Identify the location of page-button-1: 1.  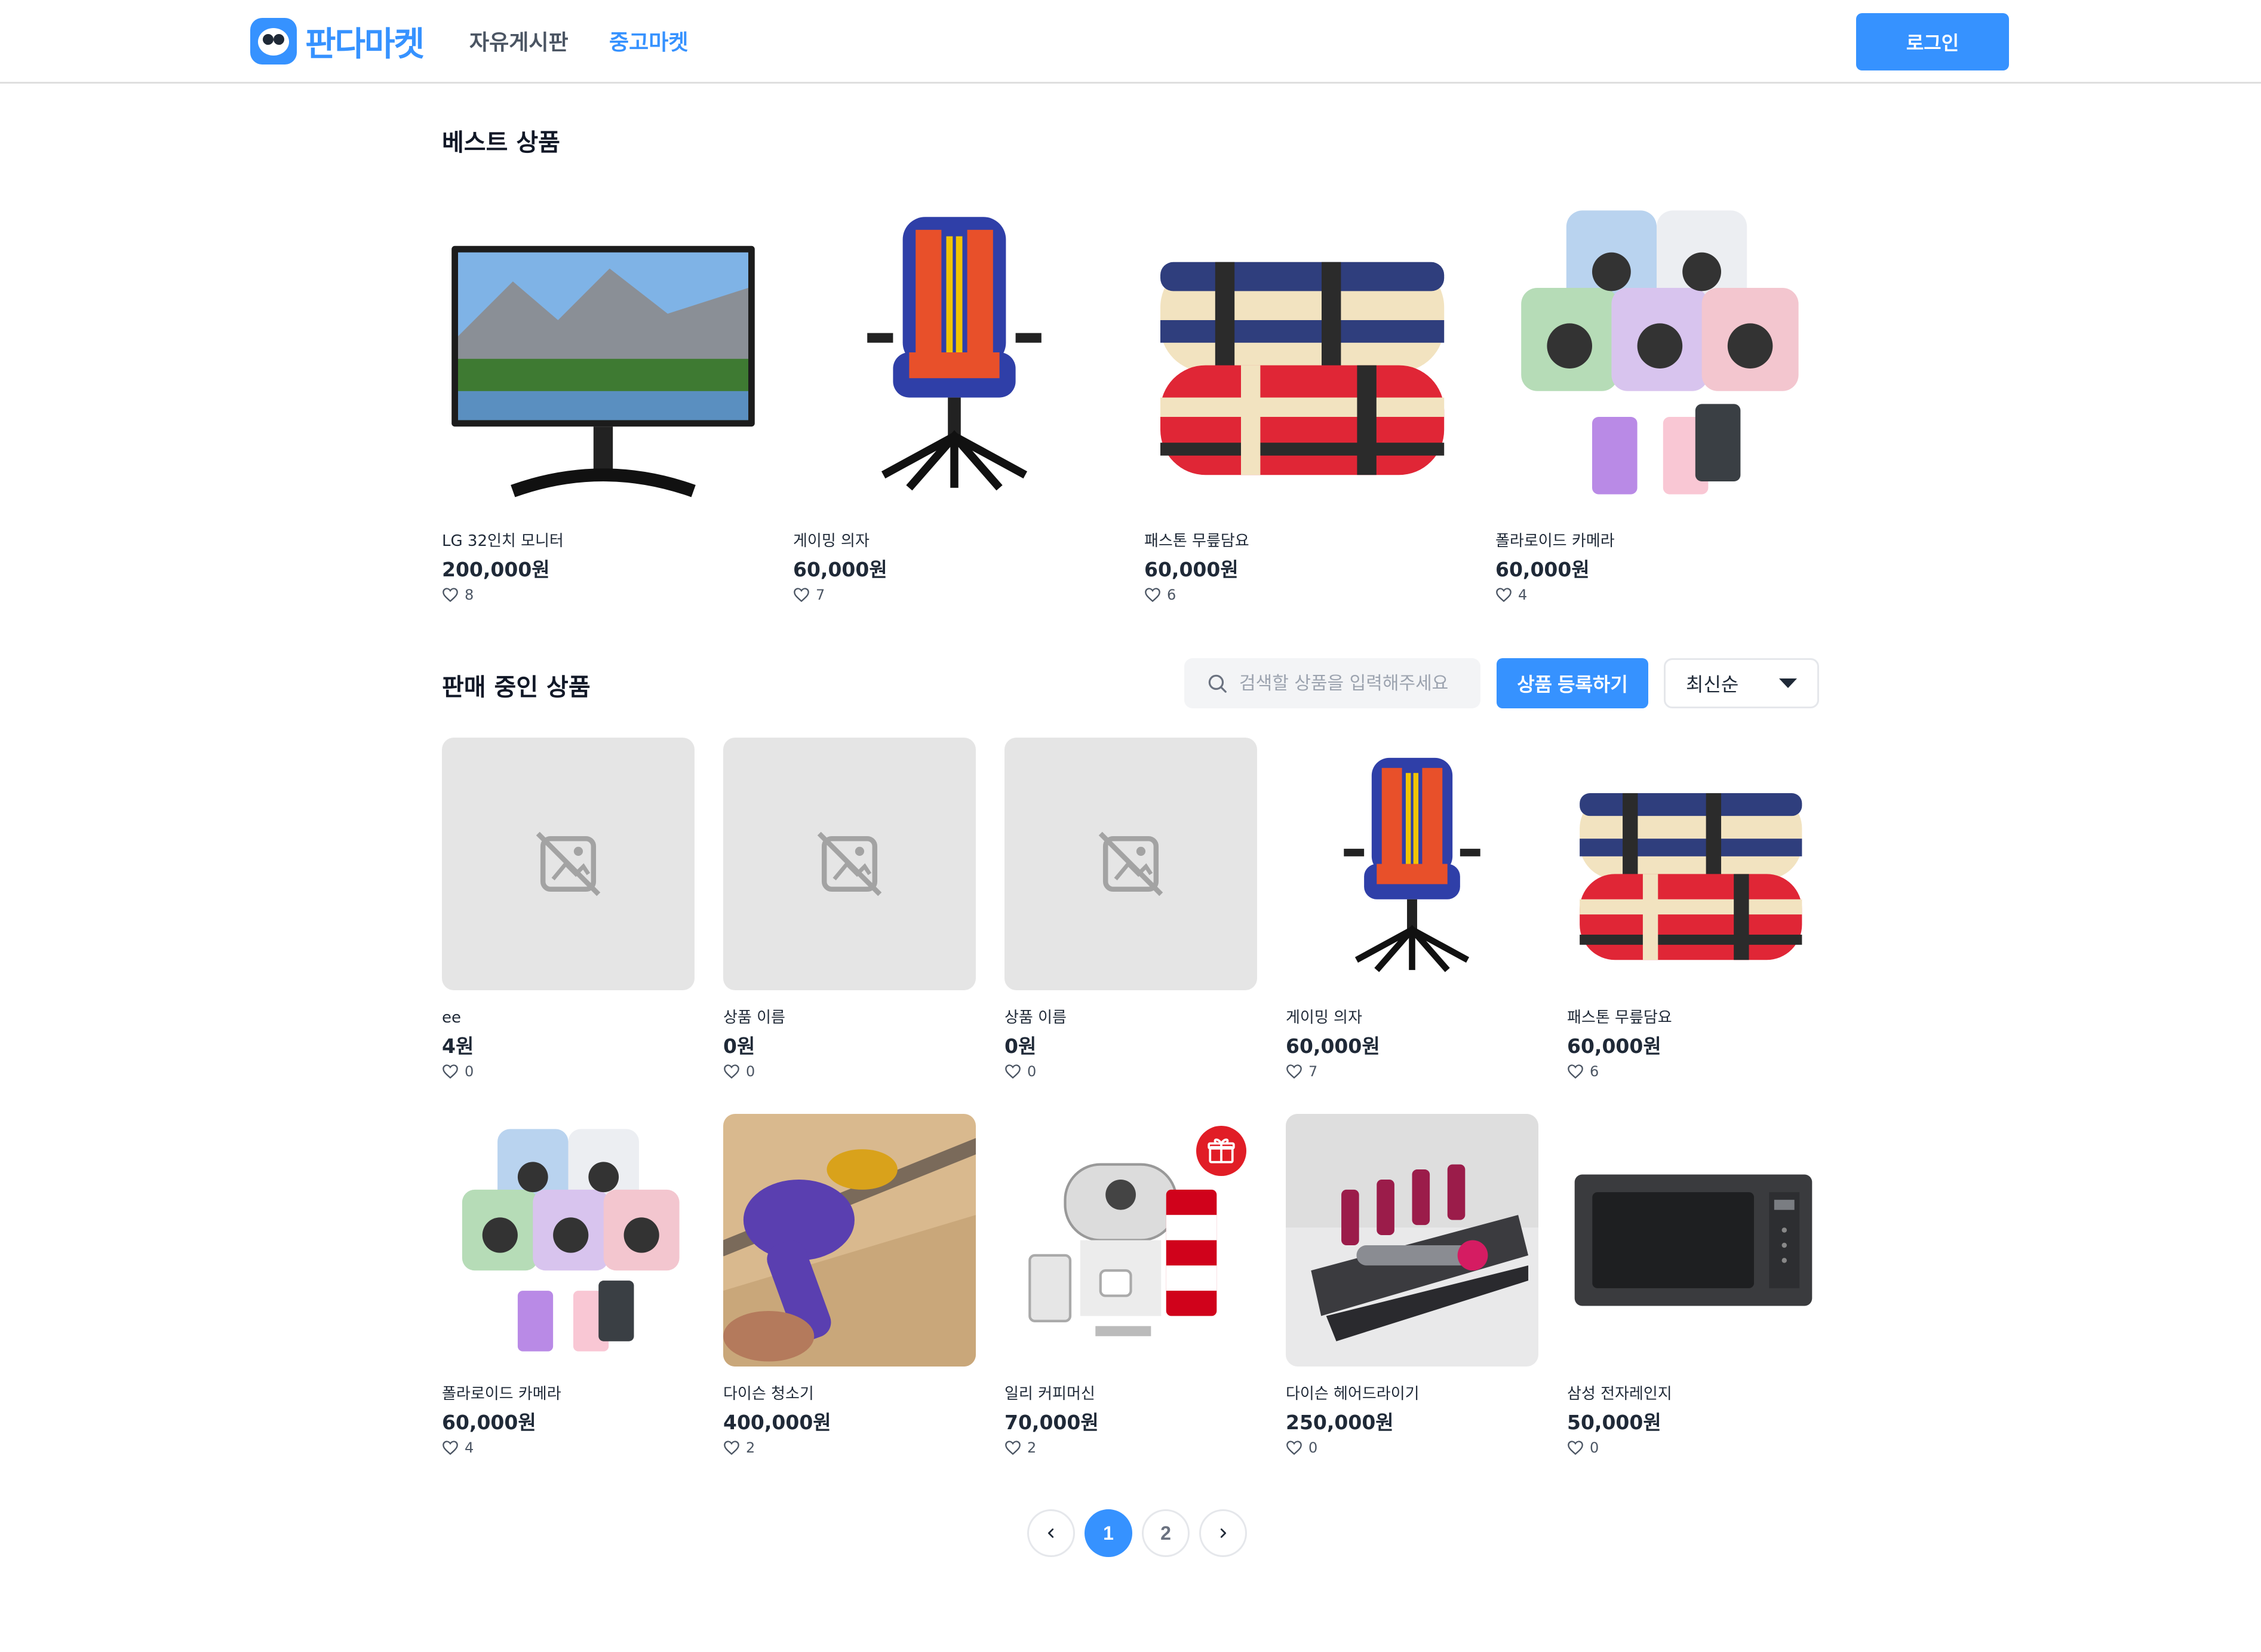
(1108, 1533).